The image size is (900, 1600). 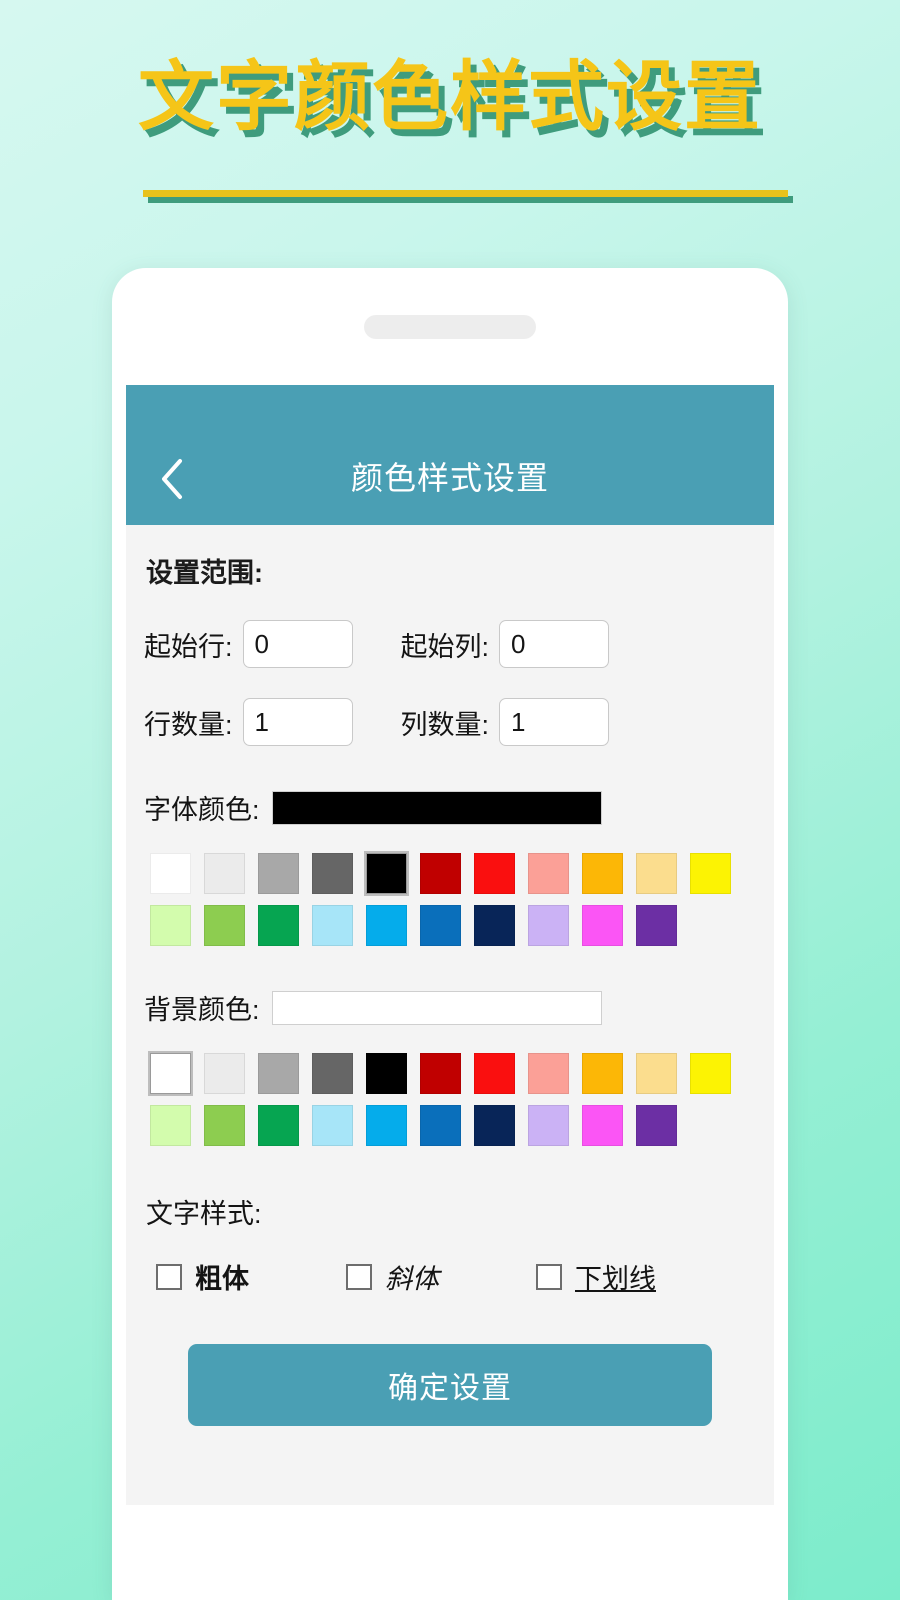 I want to click on text-style-options: 粗体 斜体 下划线, so click(x=450, y=1276).